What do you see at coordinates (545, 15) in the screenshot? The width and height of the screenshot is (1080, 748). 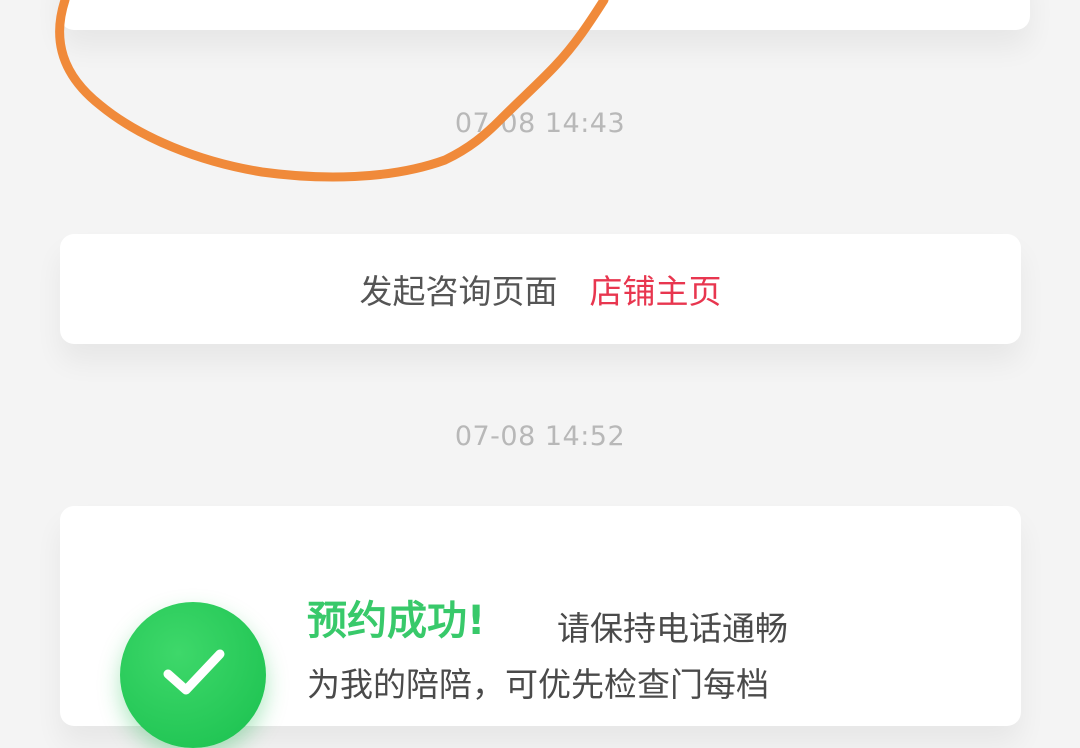 I see `previous-message-card` at bounding box center [545, 15].